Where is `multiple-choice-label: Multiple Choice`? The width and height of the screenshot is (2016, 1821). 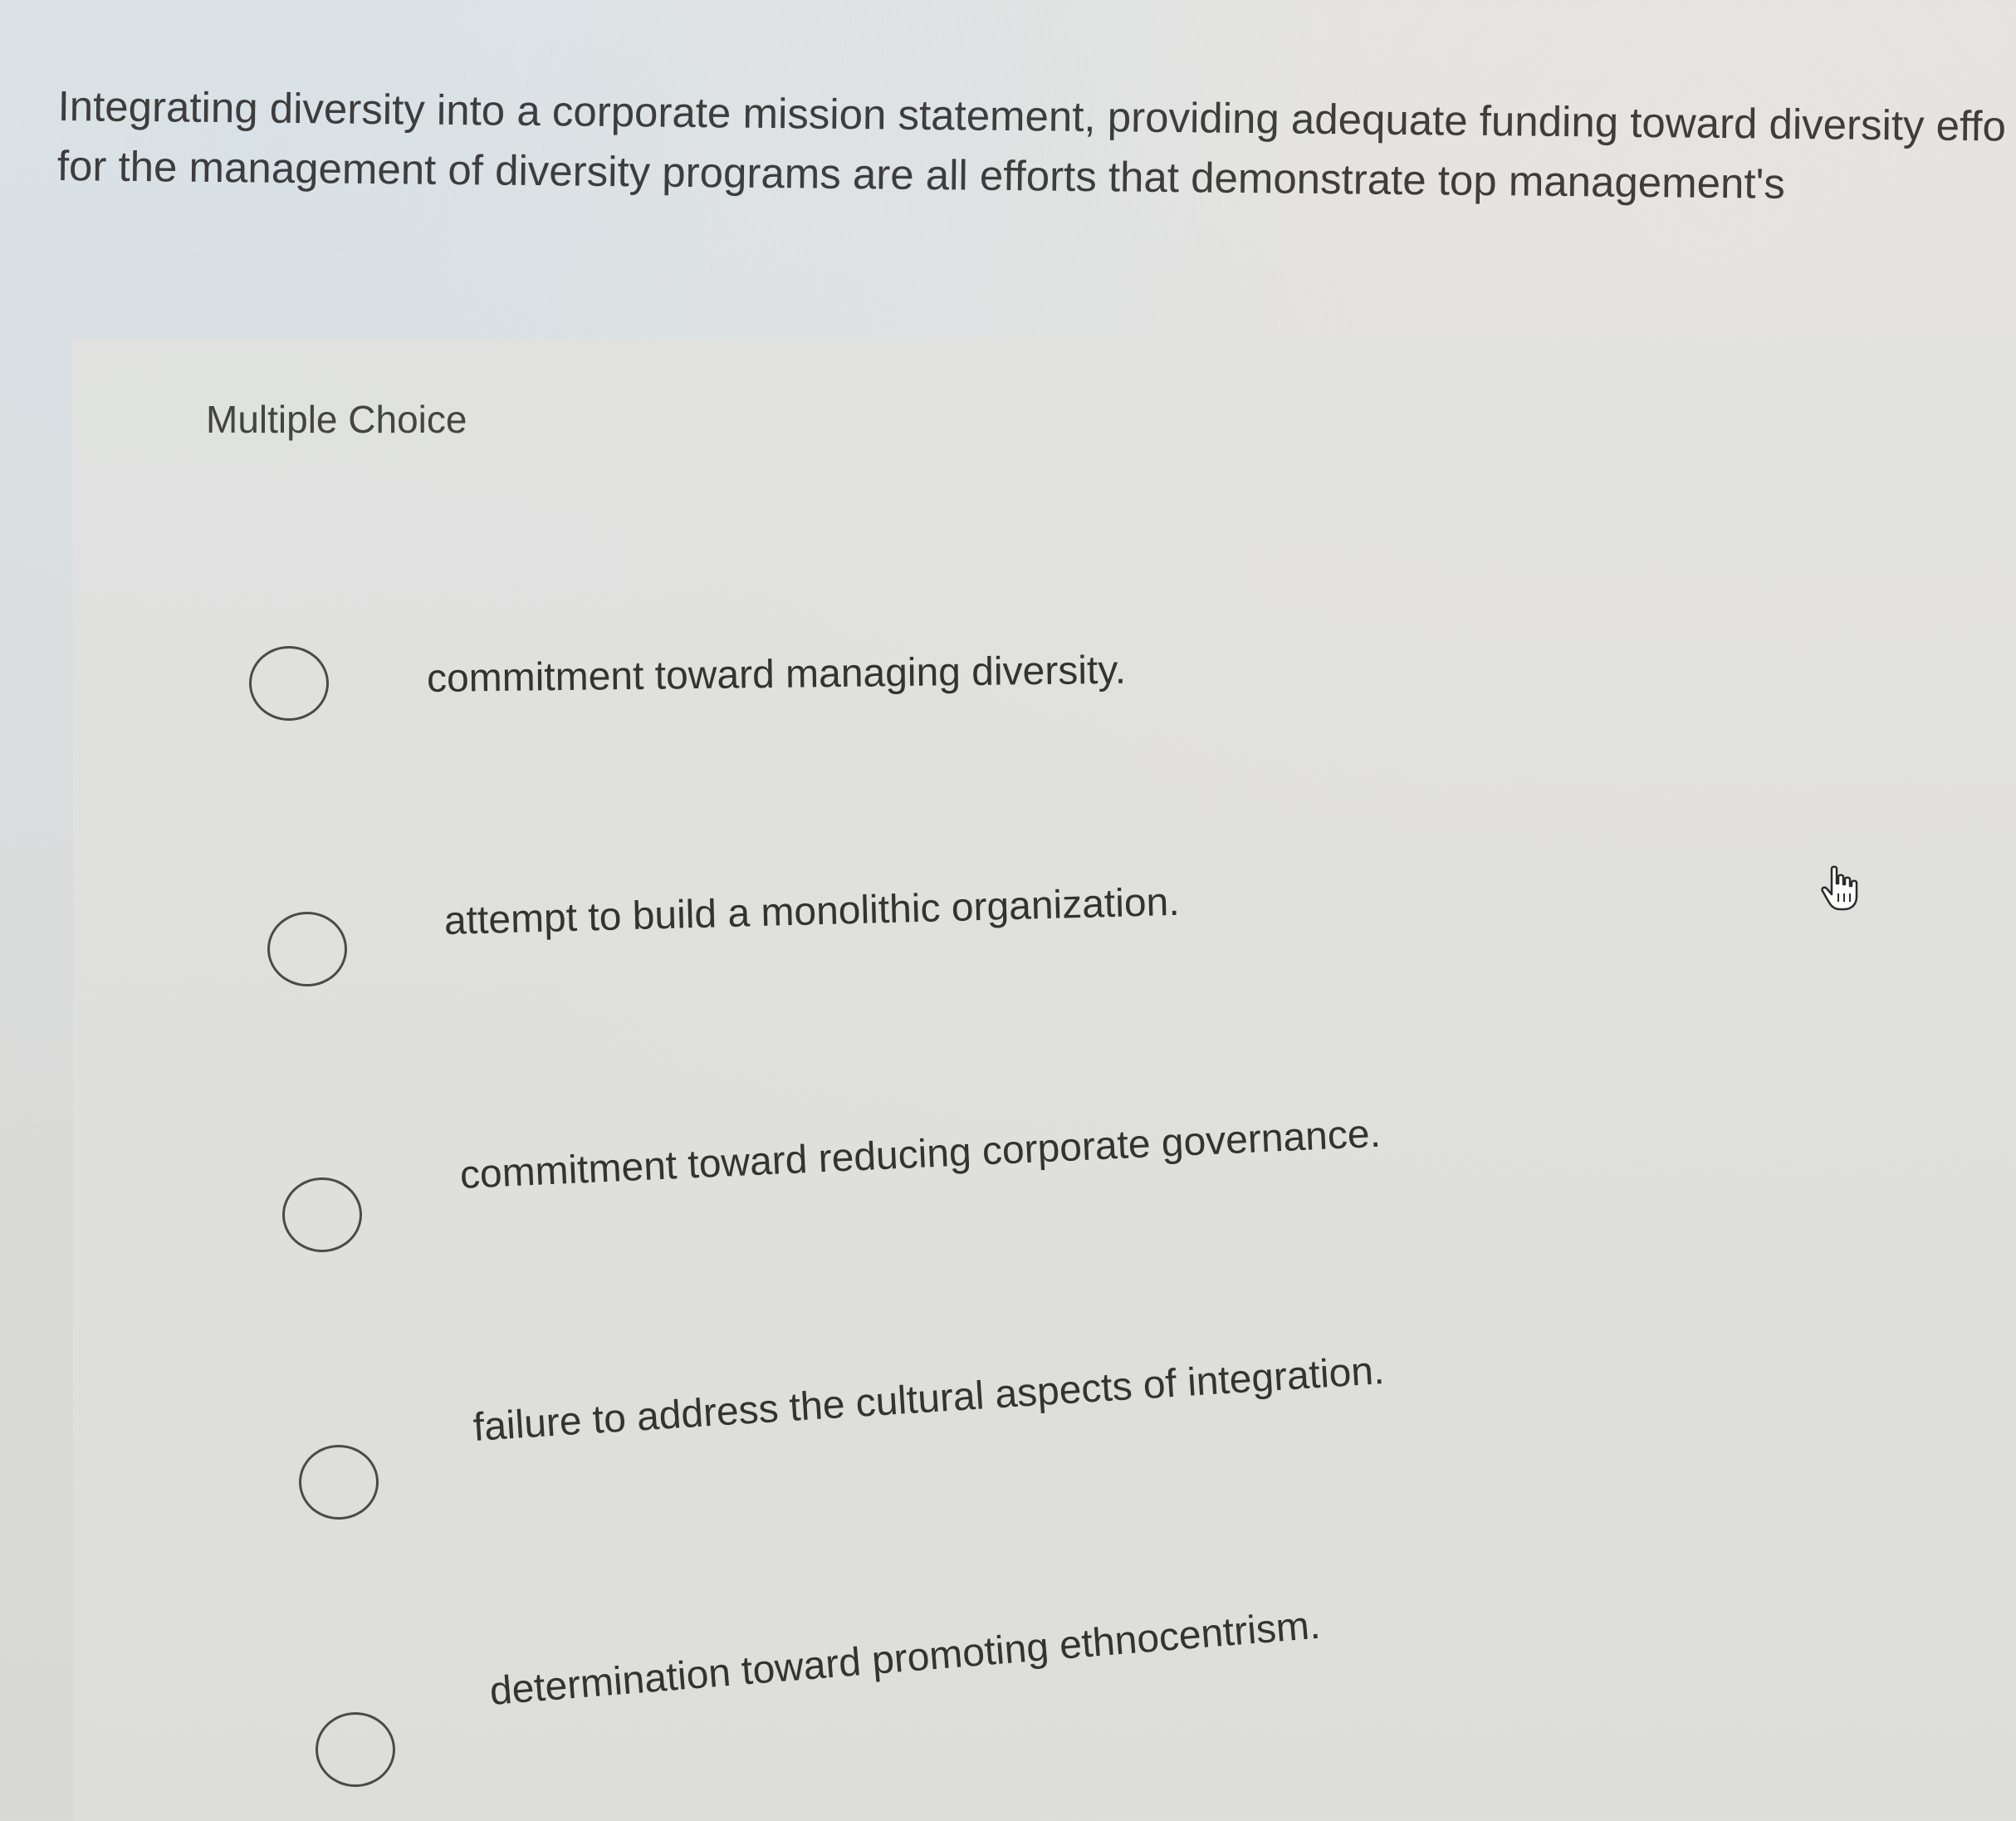 multiple-choice-label: Multiple Choice is located at coordinates (336, 419).